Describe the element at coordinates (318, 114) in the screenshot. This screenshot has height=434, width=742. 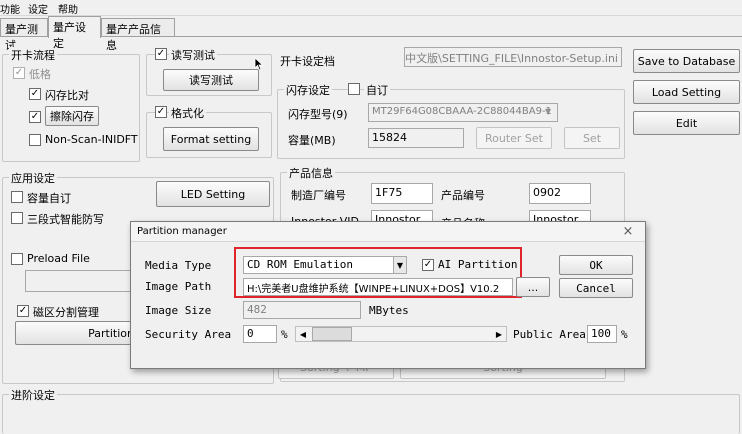
I see `flash-model-label: 闪存型号(9)` at that location.